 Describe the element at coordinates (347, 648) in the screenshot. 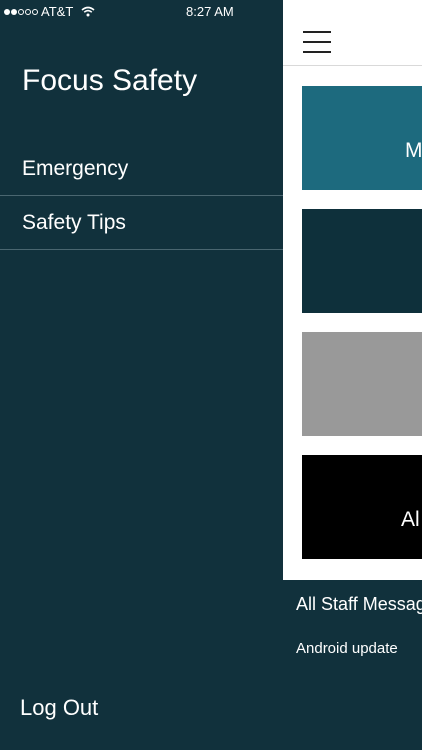

I see `message-subtitle: Android update` at that location.